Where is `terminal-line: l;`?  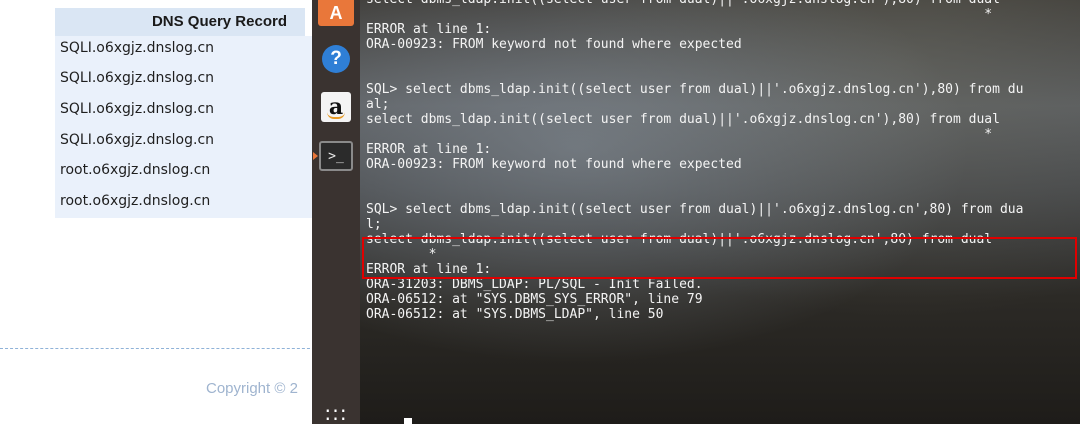
terminal-line: l; is located at coordinates (374, 224).